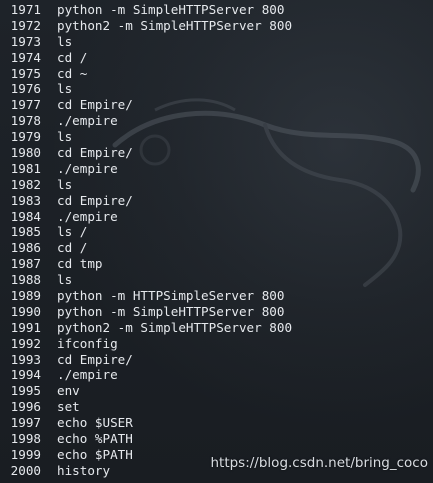 This screenshot has width=433, height=483. I want to click on history-line-number: 1971, so click(25, 9).